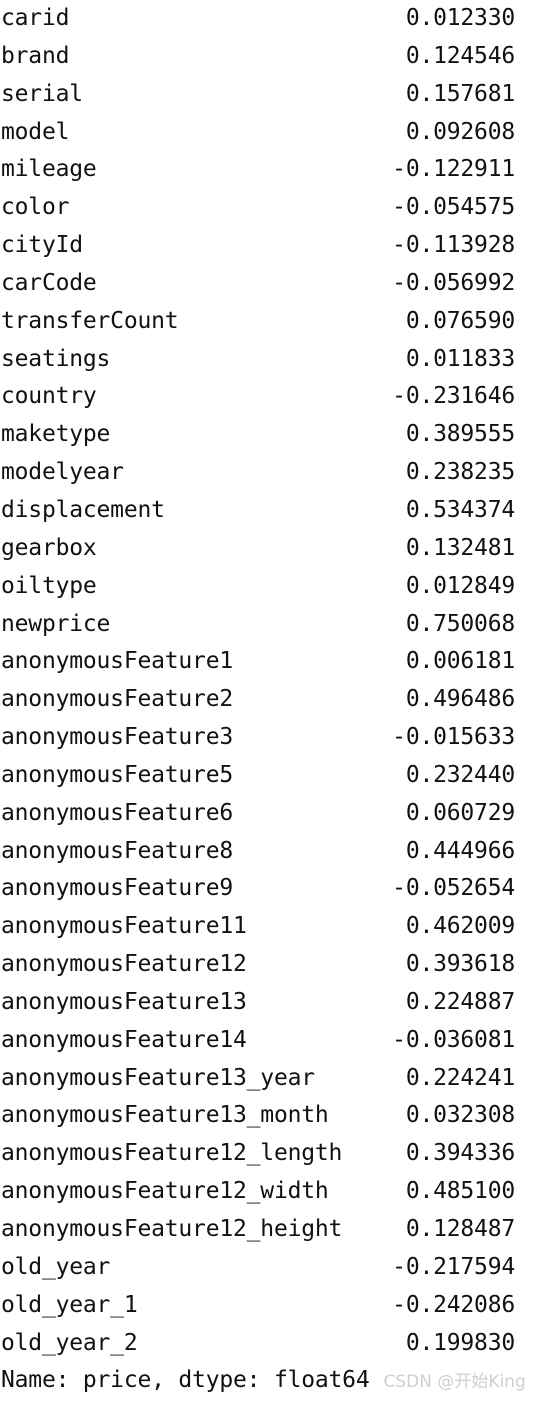 The width and height of the screenshot is (539, 1402). Describe the element at coordinates (453, 282) in the screenshot. I see `series-value: -0.056992` at that location.